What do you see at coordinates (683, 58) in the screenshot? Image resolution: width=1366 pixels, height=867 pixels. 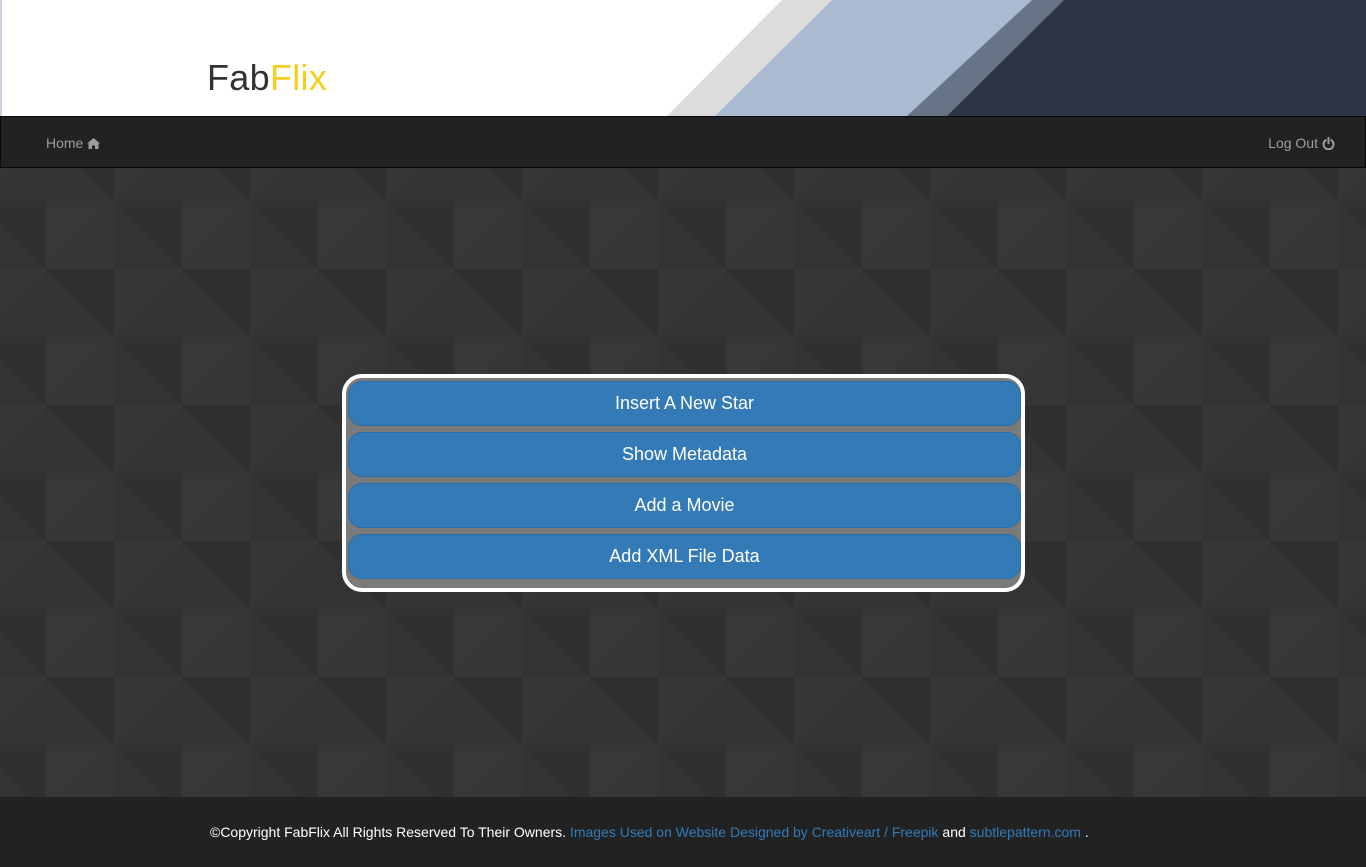 I see `header-banner: FabFlix` at bounding box center [683, 58].